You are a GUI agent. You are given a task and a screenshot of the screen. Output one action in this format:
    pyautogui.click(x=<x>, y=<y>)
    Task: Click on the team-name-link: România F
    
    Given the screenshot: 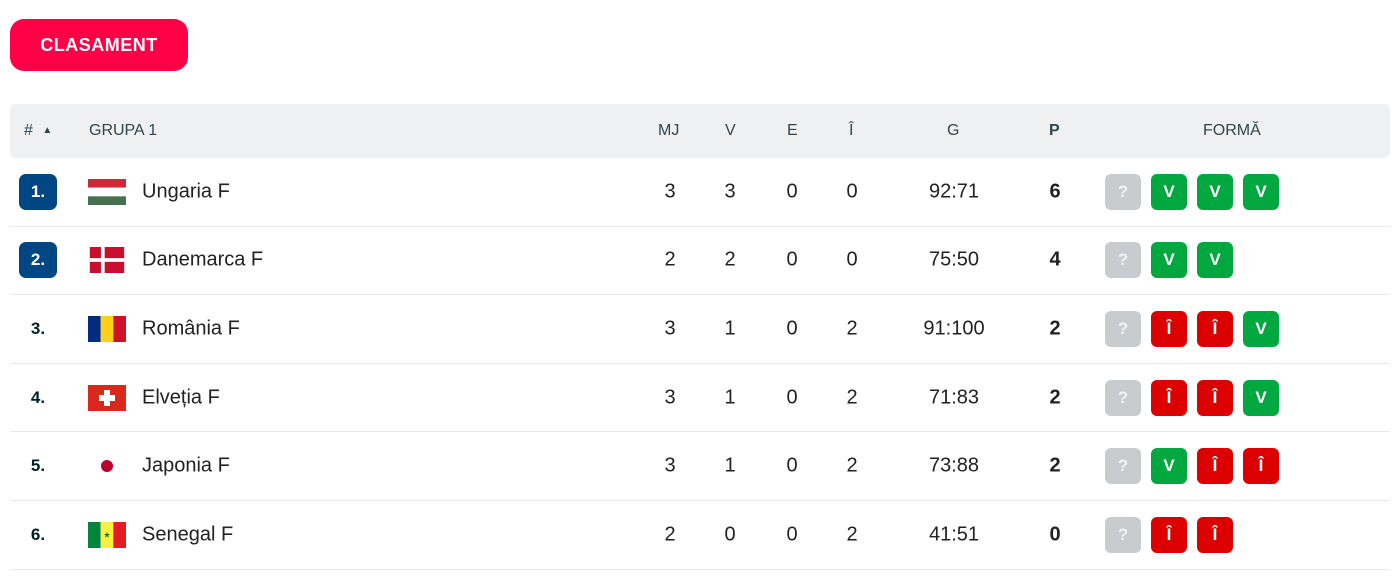 What is the action you would take?
    pyautogui.click(x=191, y=328)
    